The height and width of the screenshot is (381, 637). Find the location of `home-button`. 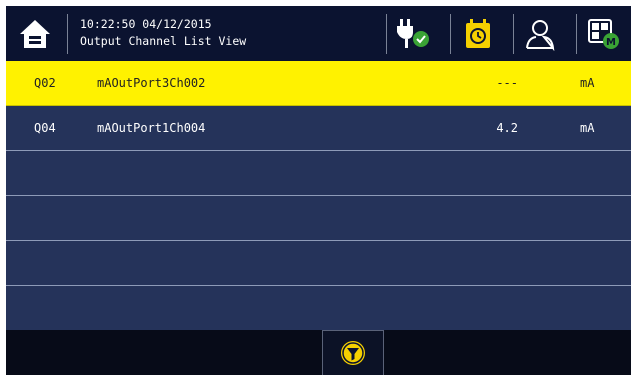

home-button is located at coordinates (35, 34).